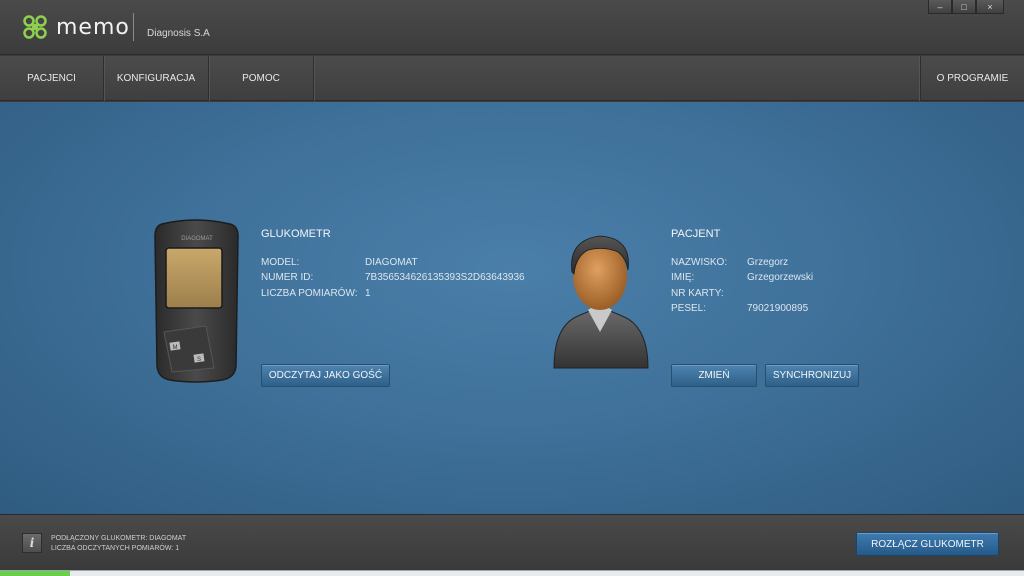 The width and height of the screenshot is (1024, 576). Describe the element at coordinates (115, 548) in the screenshot. I see `status-count-text: LICZBA ODCZYTANYCH POMIARÓW: 1` at that location.